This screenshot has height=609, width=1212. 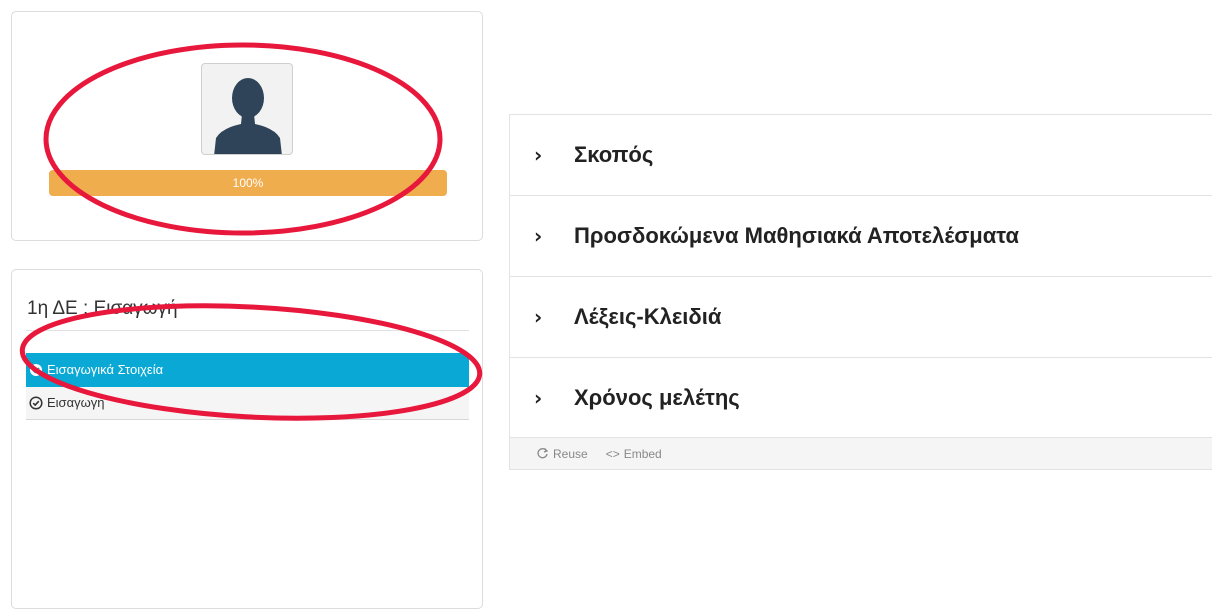 What do you see at coordinates (861, 398) in the screenshot?
I see `accordion-item-study-time: › Χρόνος μελέτης` at bounding box center [861, 398].